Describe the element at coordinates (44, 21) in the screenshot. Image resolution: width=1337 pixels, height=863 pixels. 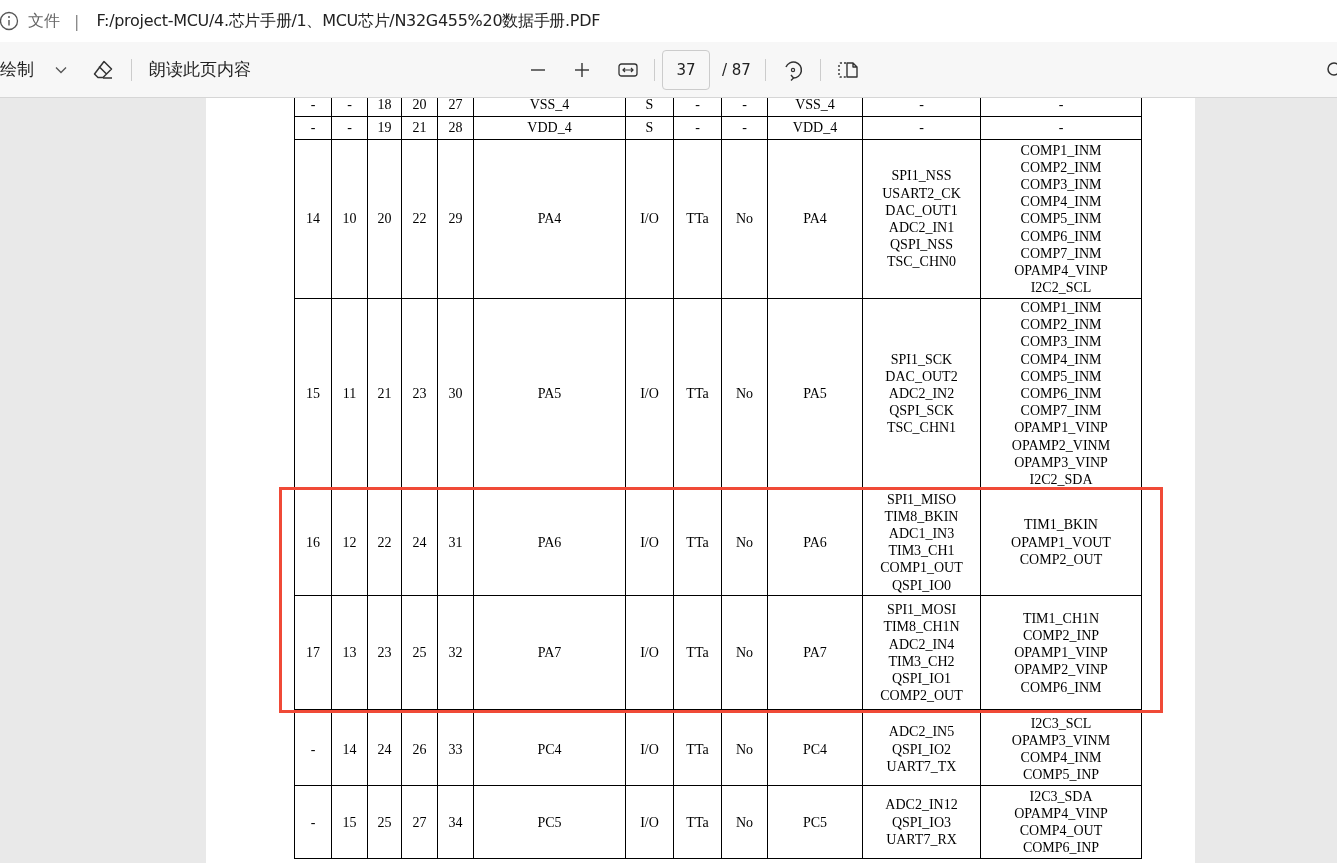
I see `file-label: 文件` at that location.